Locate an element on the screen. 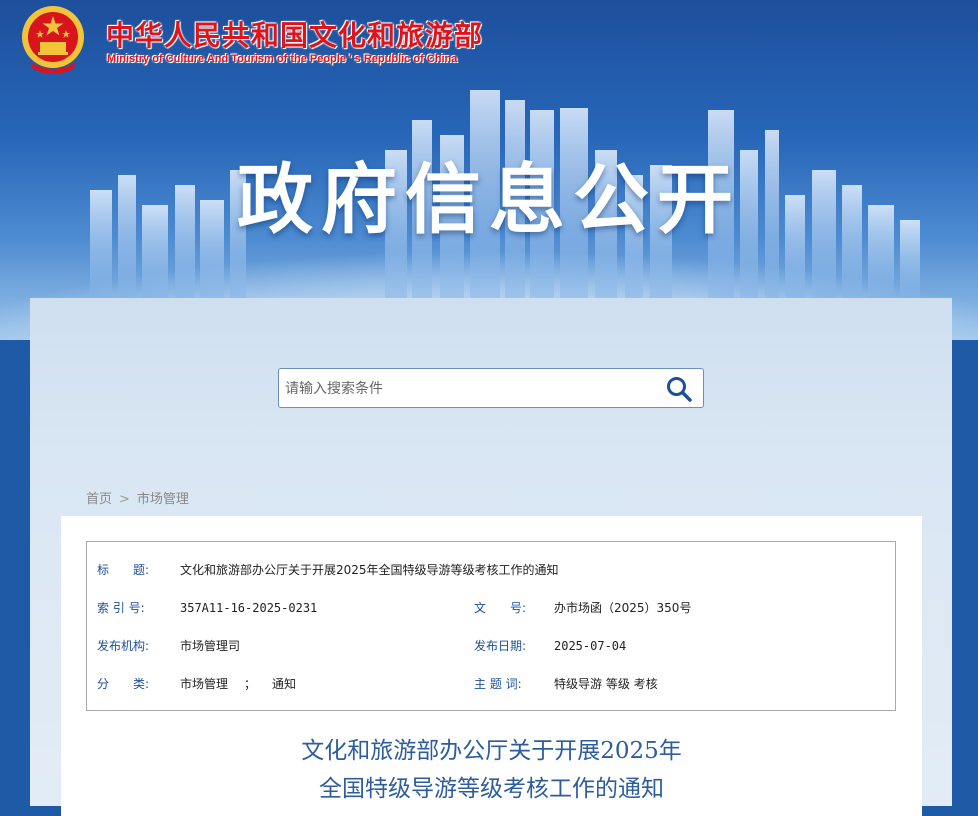 The width and height of the screenshot is (978, 816). search-input is located at coordinates (465, 389).